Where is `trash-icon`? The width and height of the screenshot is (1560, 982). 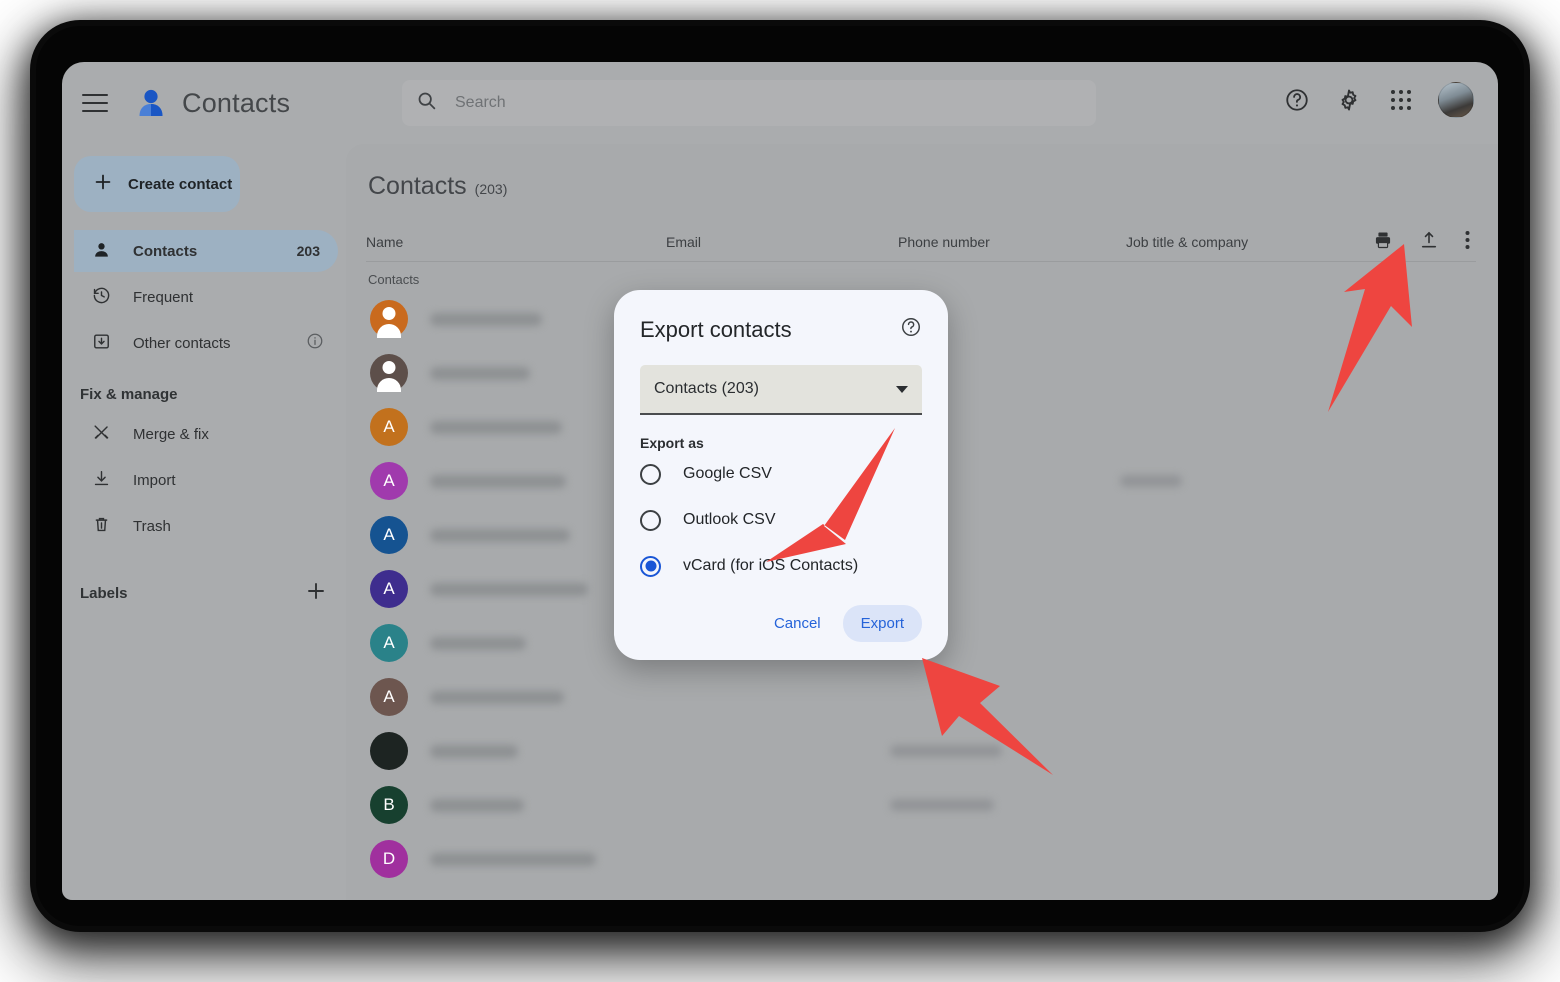 trash-icon is located at coordinates (101, 526).